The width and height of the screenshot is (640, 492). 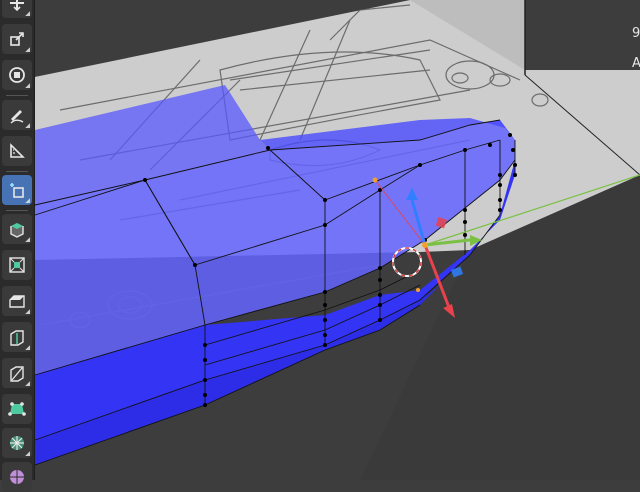 I want to click on loop-cut-icon, so click(x=17, y=337).